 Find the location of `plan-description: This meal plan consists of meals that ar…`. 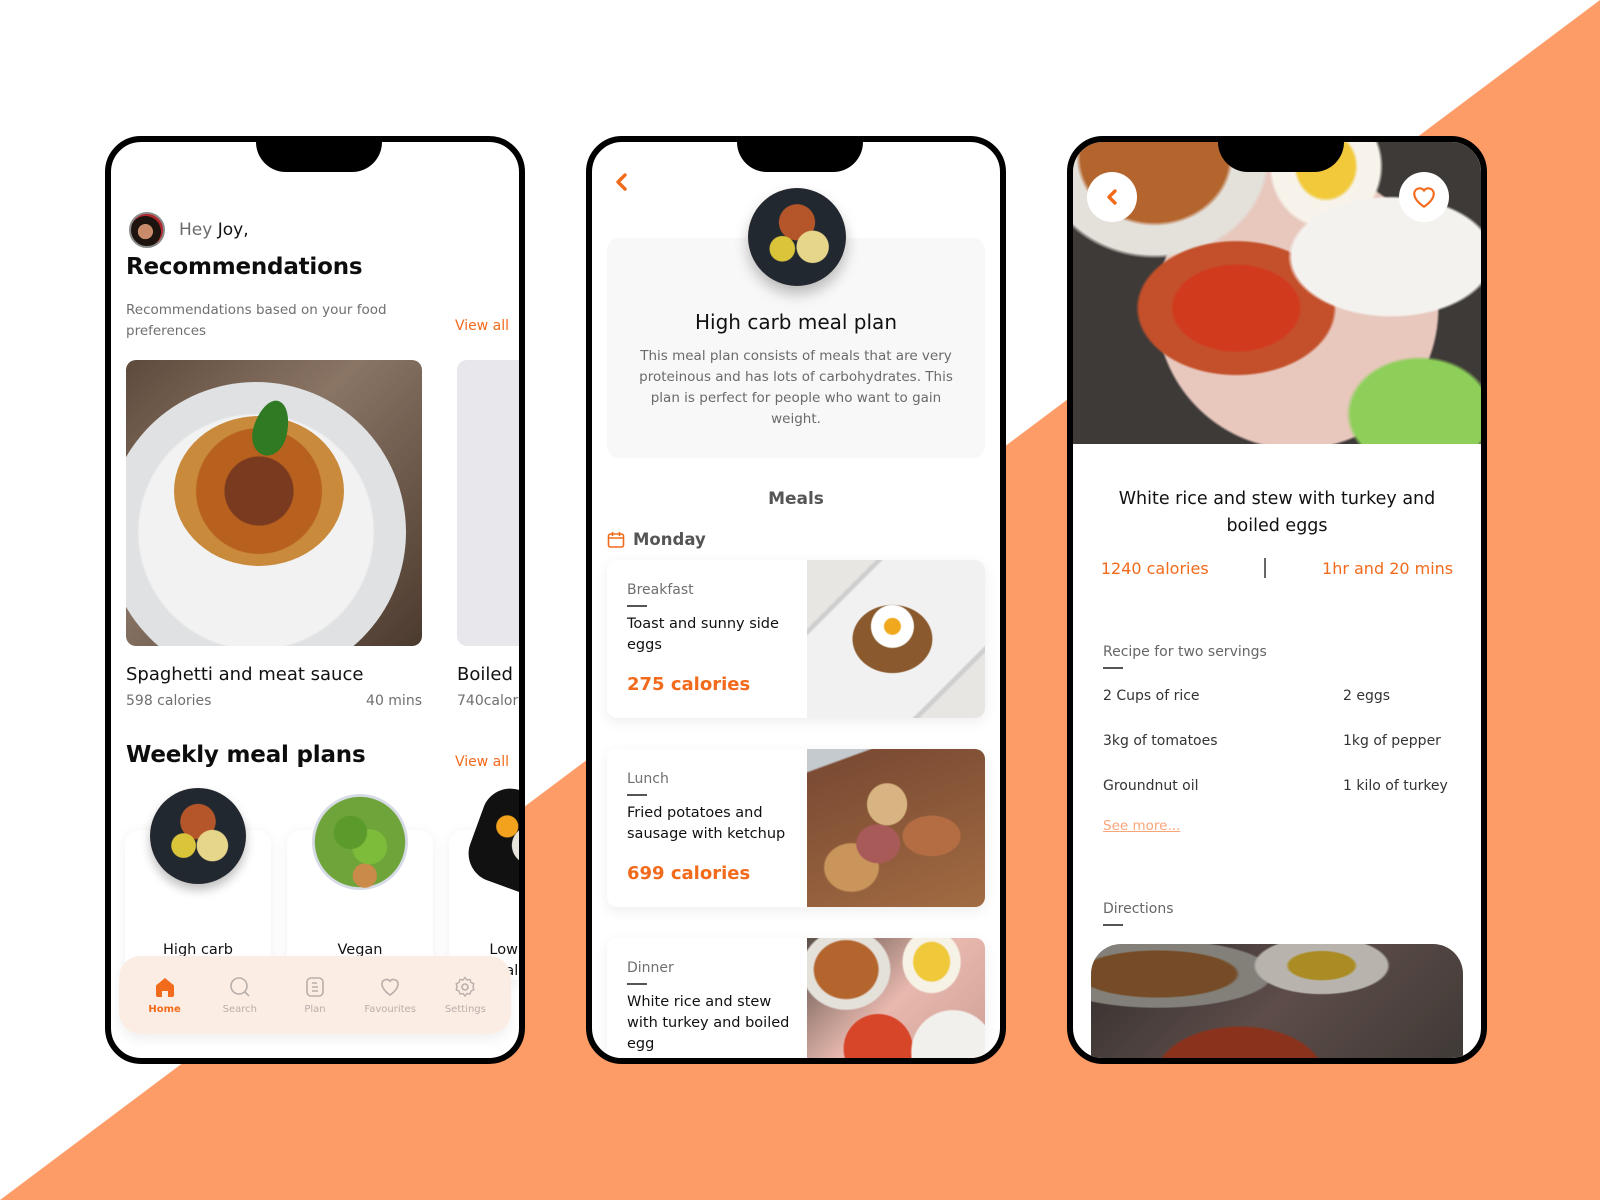

plan-description: This meal plan consists of meals that ar… is located at coordinates (796, 387).